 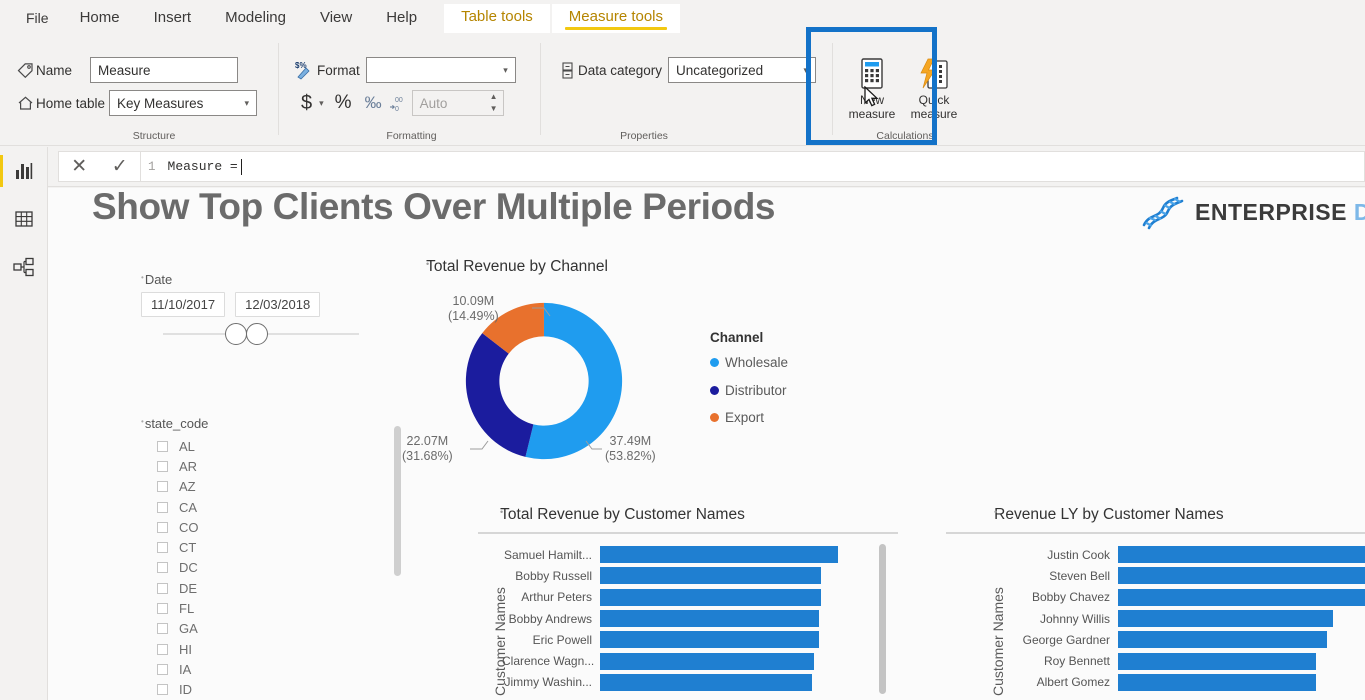 I want to click on bar-row: Eric Powell, so click(x=670, y=639).